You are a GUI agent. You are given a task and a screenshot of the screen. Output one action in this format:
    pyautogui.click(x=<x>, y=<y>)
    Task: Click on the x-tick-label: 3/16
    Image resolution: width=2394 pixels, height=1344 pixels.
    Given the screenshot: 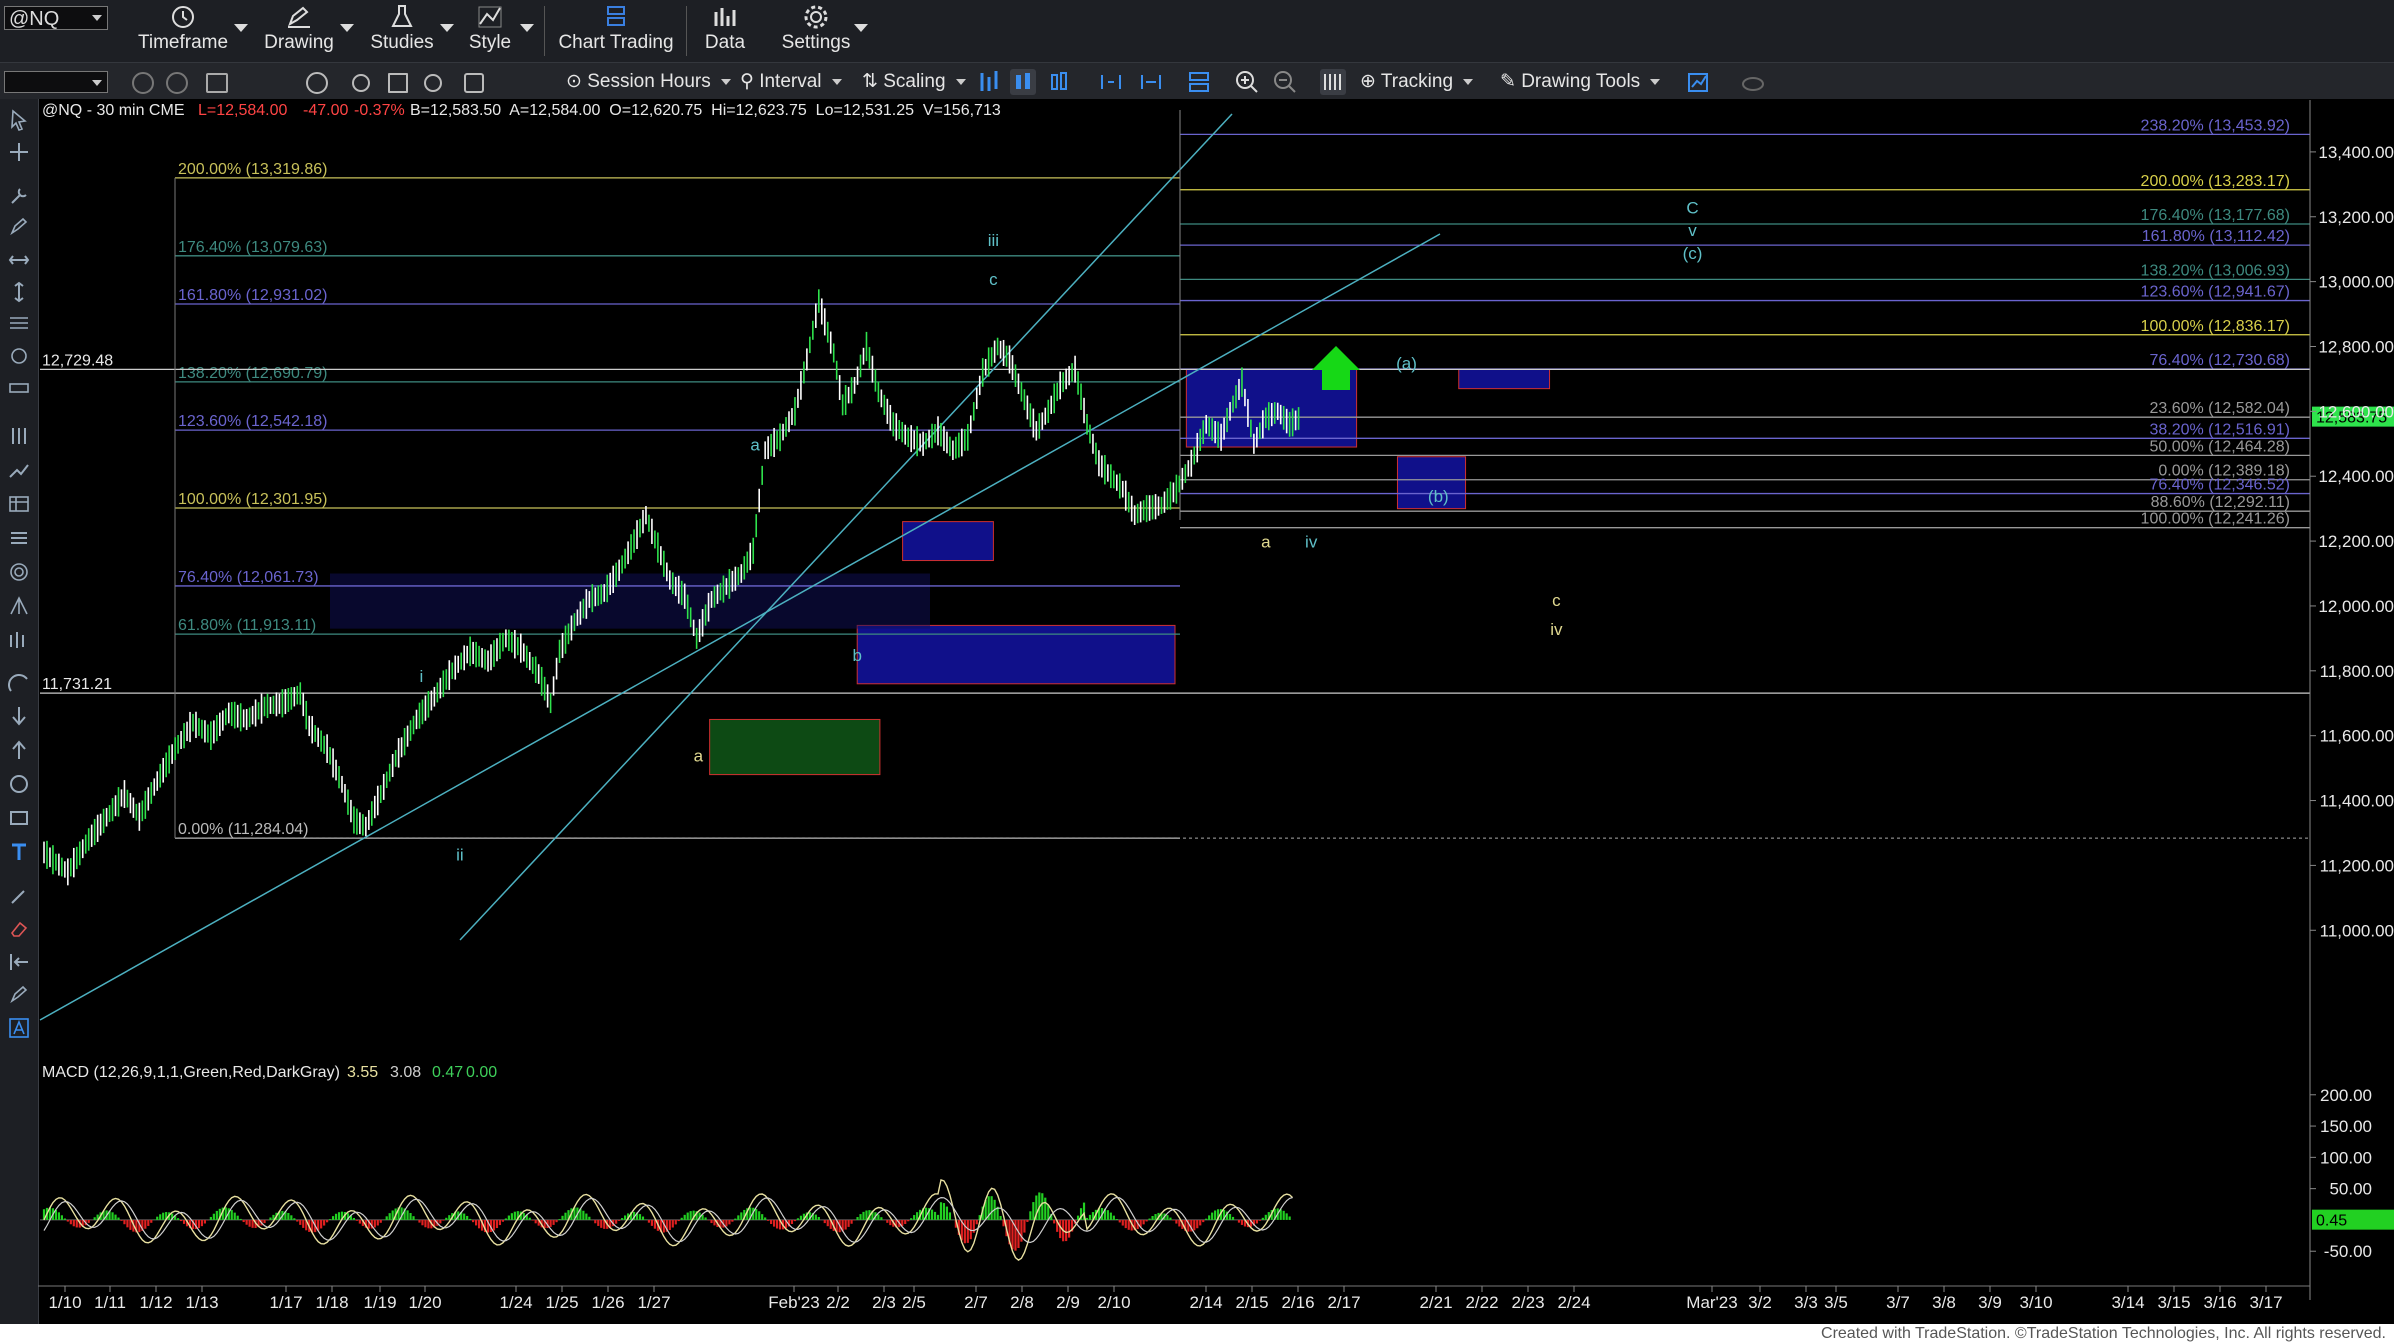 What is the action you would take?
    pyautogui.click(x=2219, y=1302)
    